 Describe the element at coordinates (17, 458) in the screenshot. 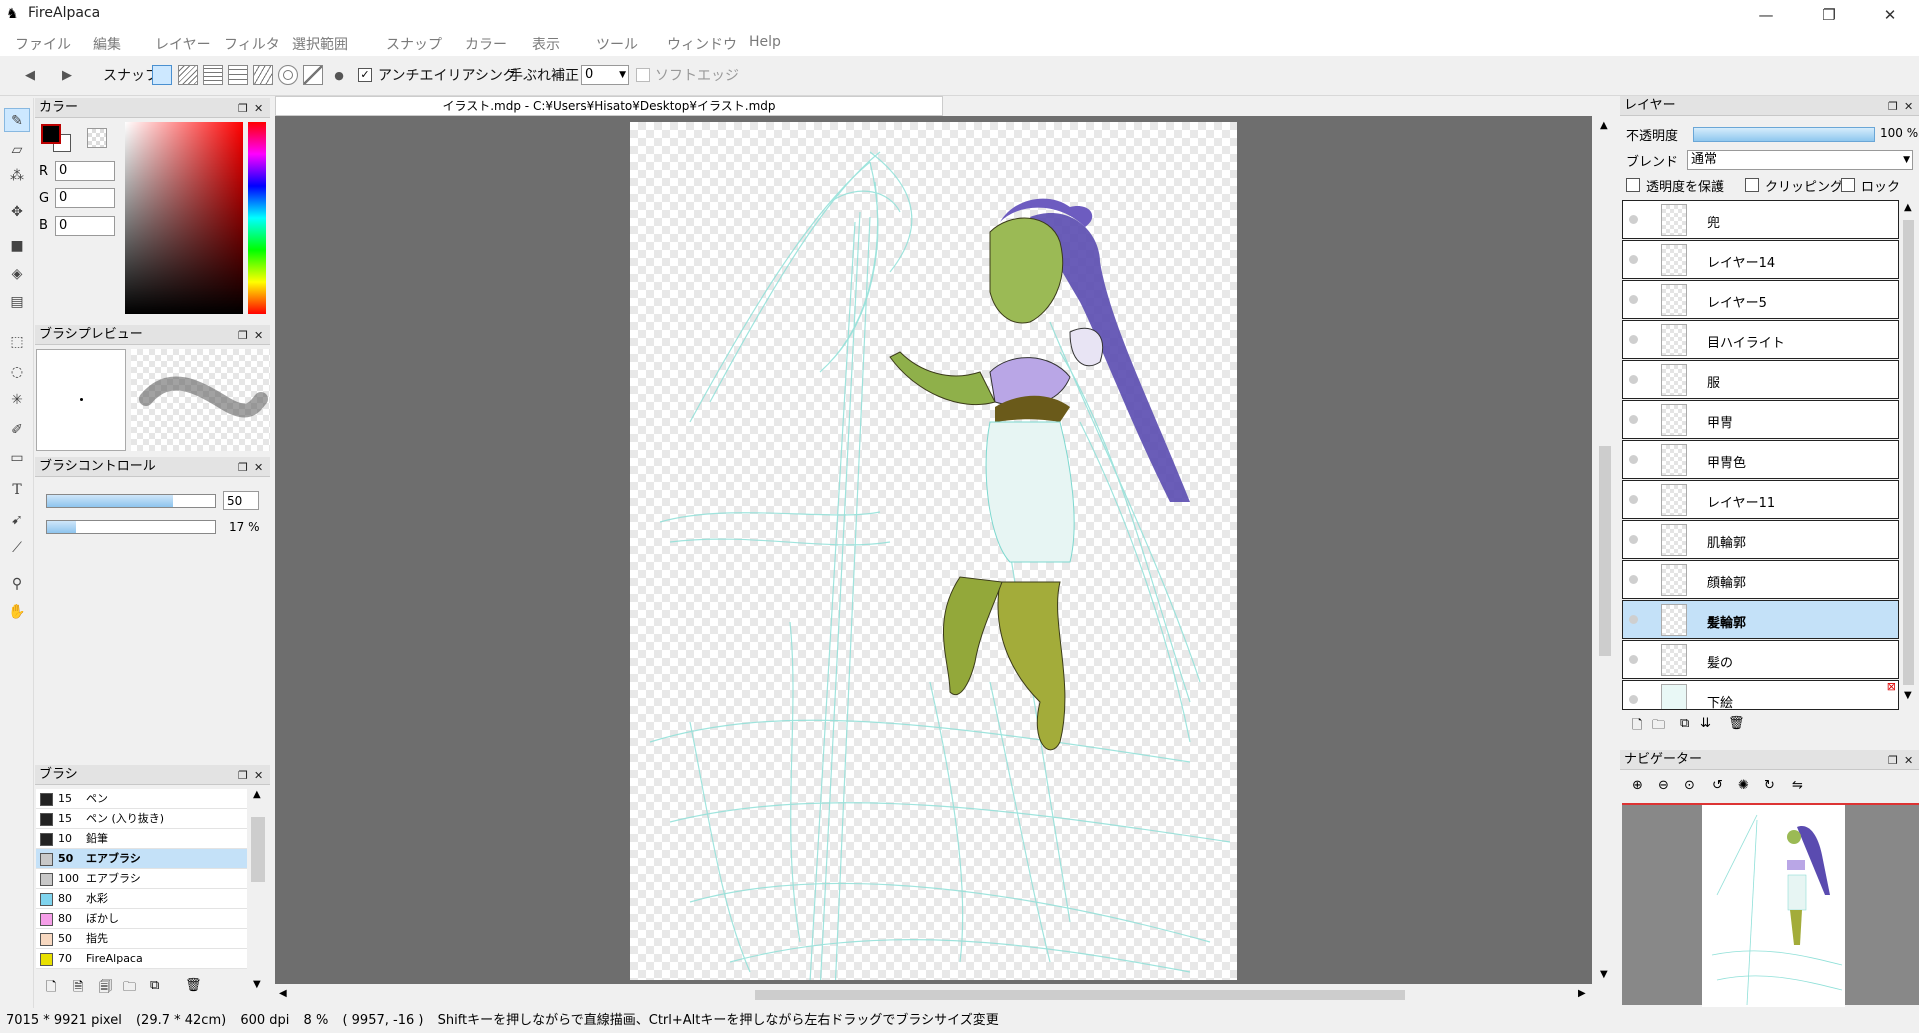

I see `select-eraser-tool-icon: ▭` at that location.